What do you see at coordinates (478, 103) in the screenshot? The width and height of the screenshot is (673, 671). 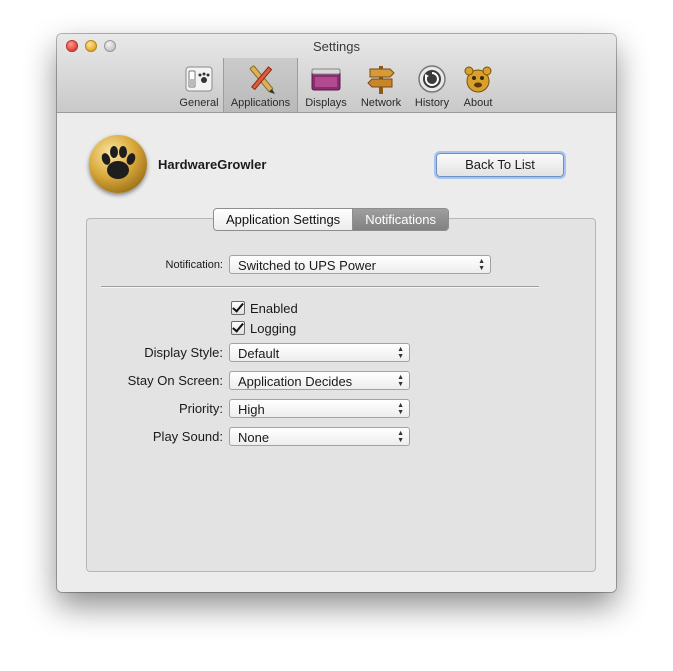 I see `toolbar-label-about: About` at bounding box center [478, 103].